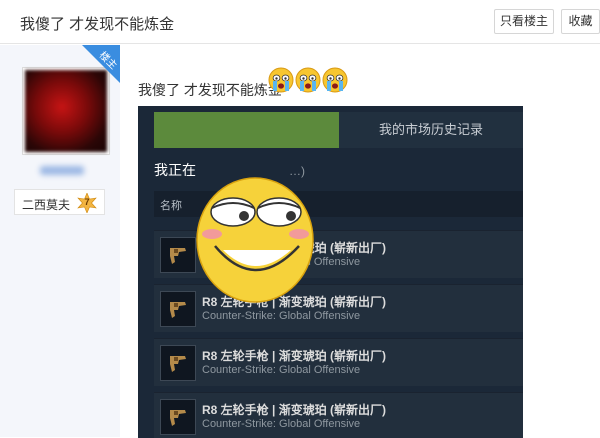 The image size is (600, 438). I want to click on post-text: 我傻了 才发现不能炼金, so click(210, 90).